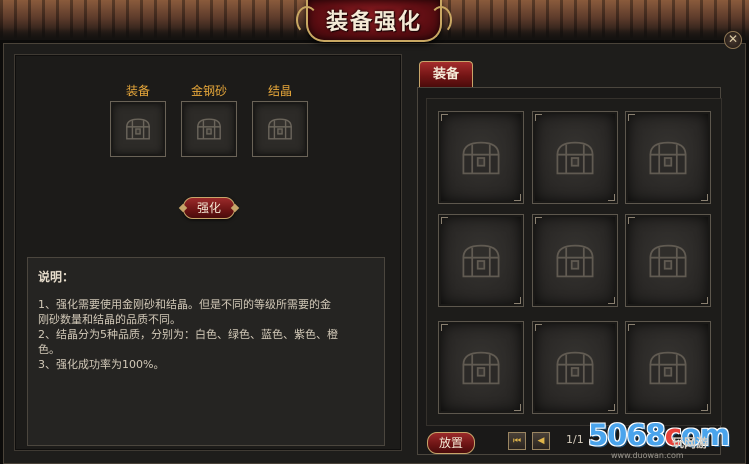  Describe the element at coordinates (279, 91) in the screenshot. I see `crystal-slot-label: 结晶` at that location.